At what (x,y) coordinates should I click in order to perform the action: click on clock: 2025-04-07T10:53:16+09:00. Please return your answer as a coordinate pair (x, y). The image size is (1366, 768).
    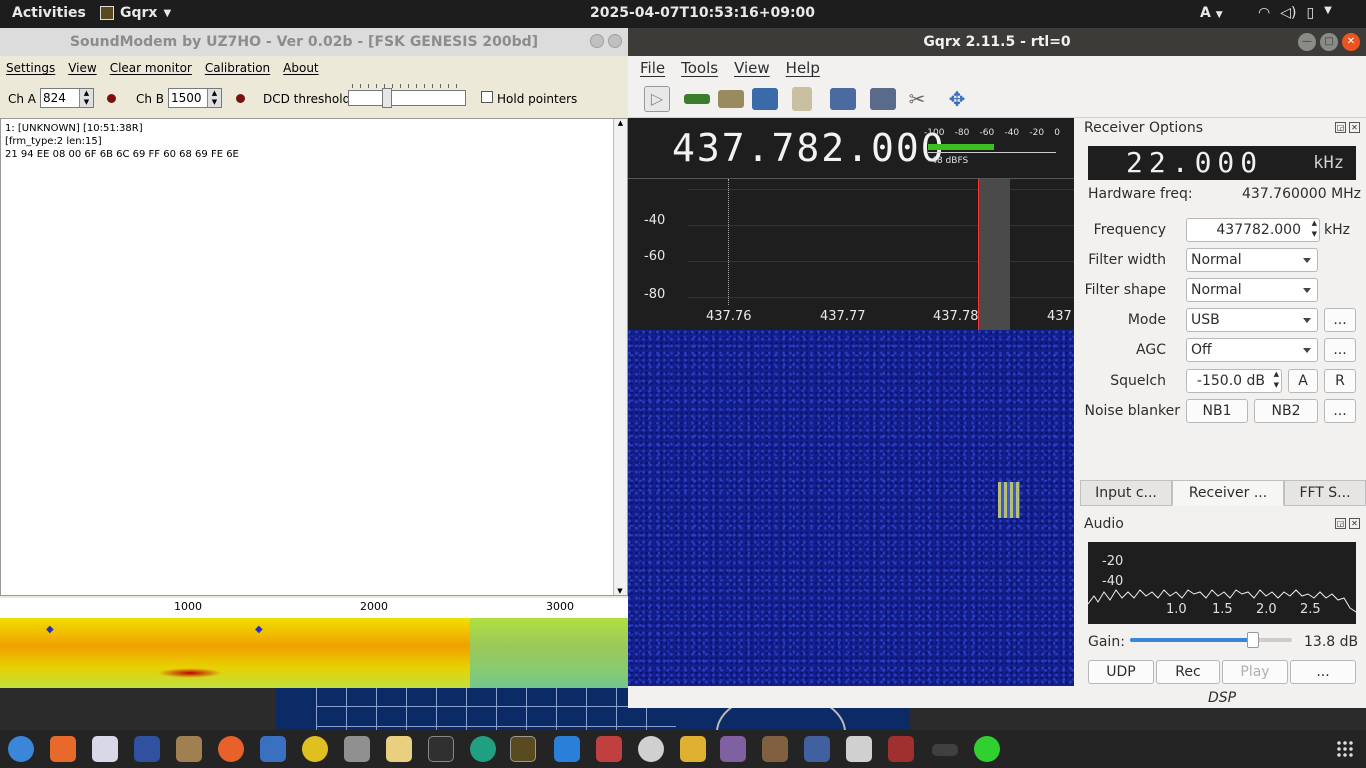
    Looking at the image, I should click on (702, 13).